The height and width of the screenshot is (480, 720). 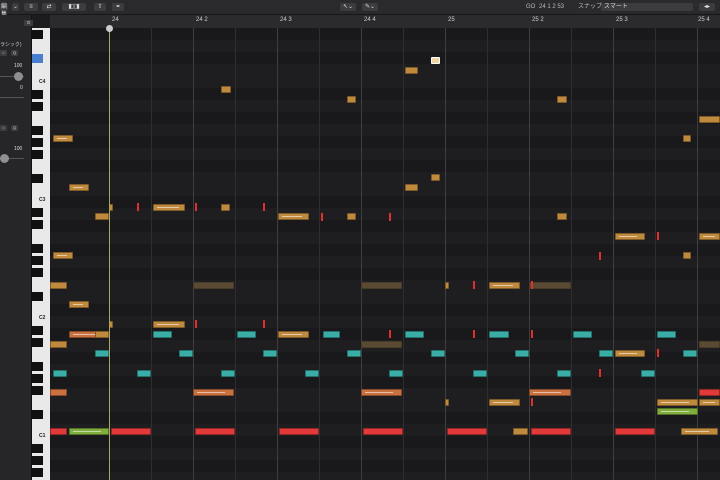 I want to click on collapse-icon: ⊡, so click(x=28, y=23).